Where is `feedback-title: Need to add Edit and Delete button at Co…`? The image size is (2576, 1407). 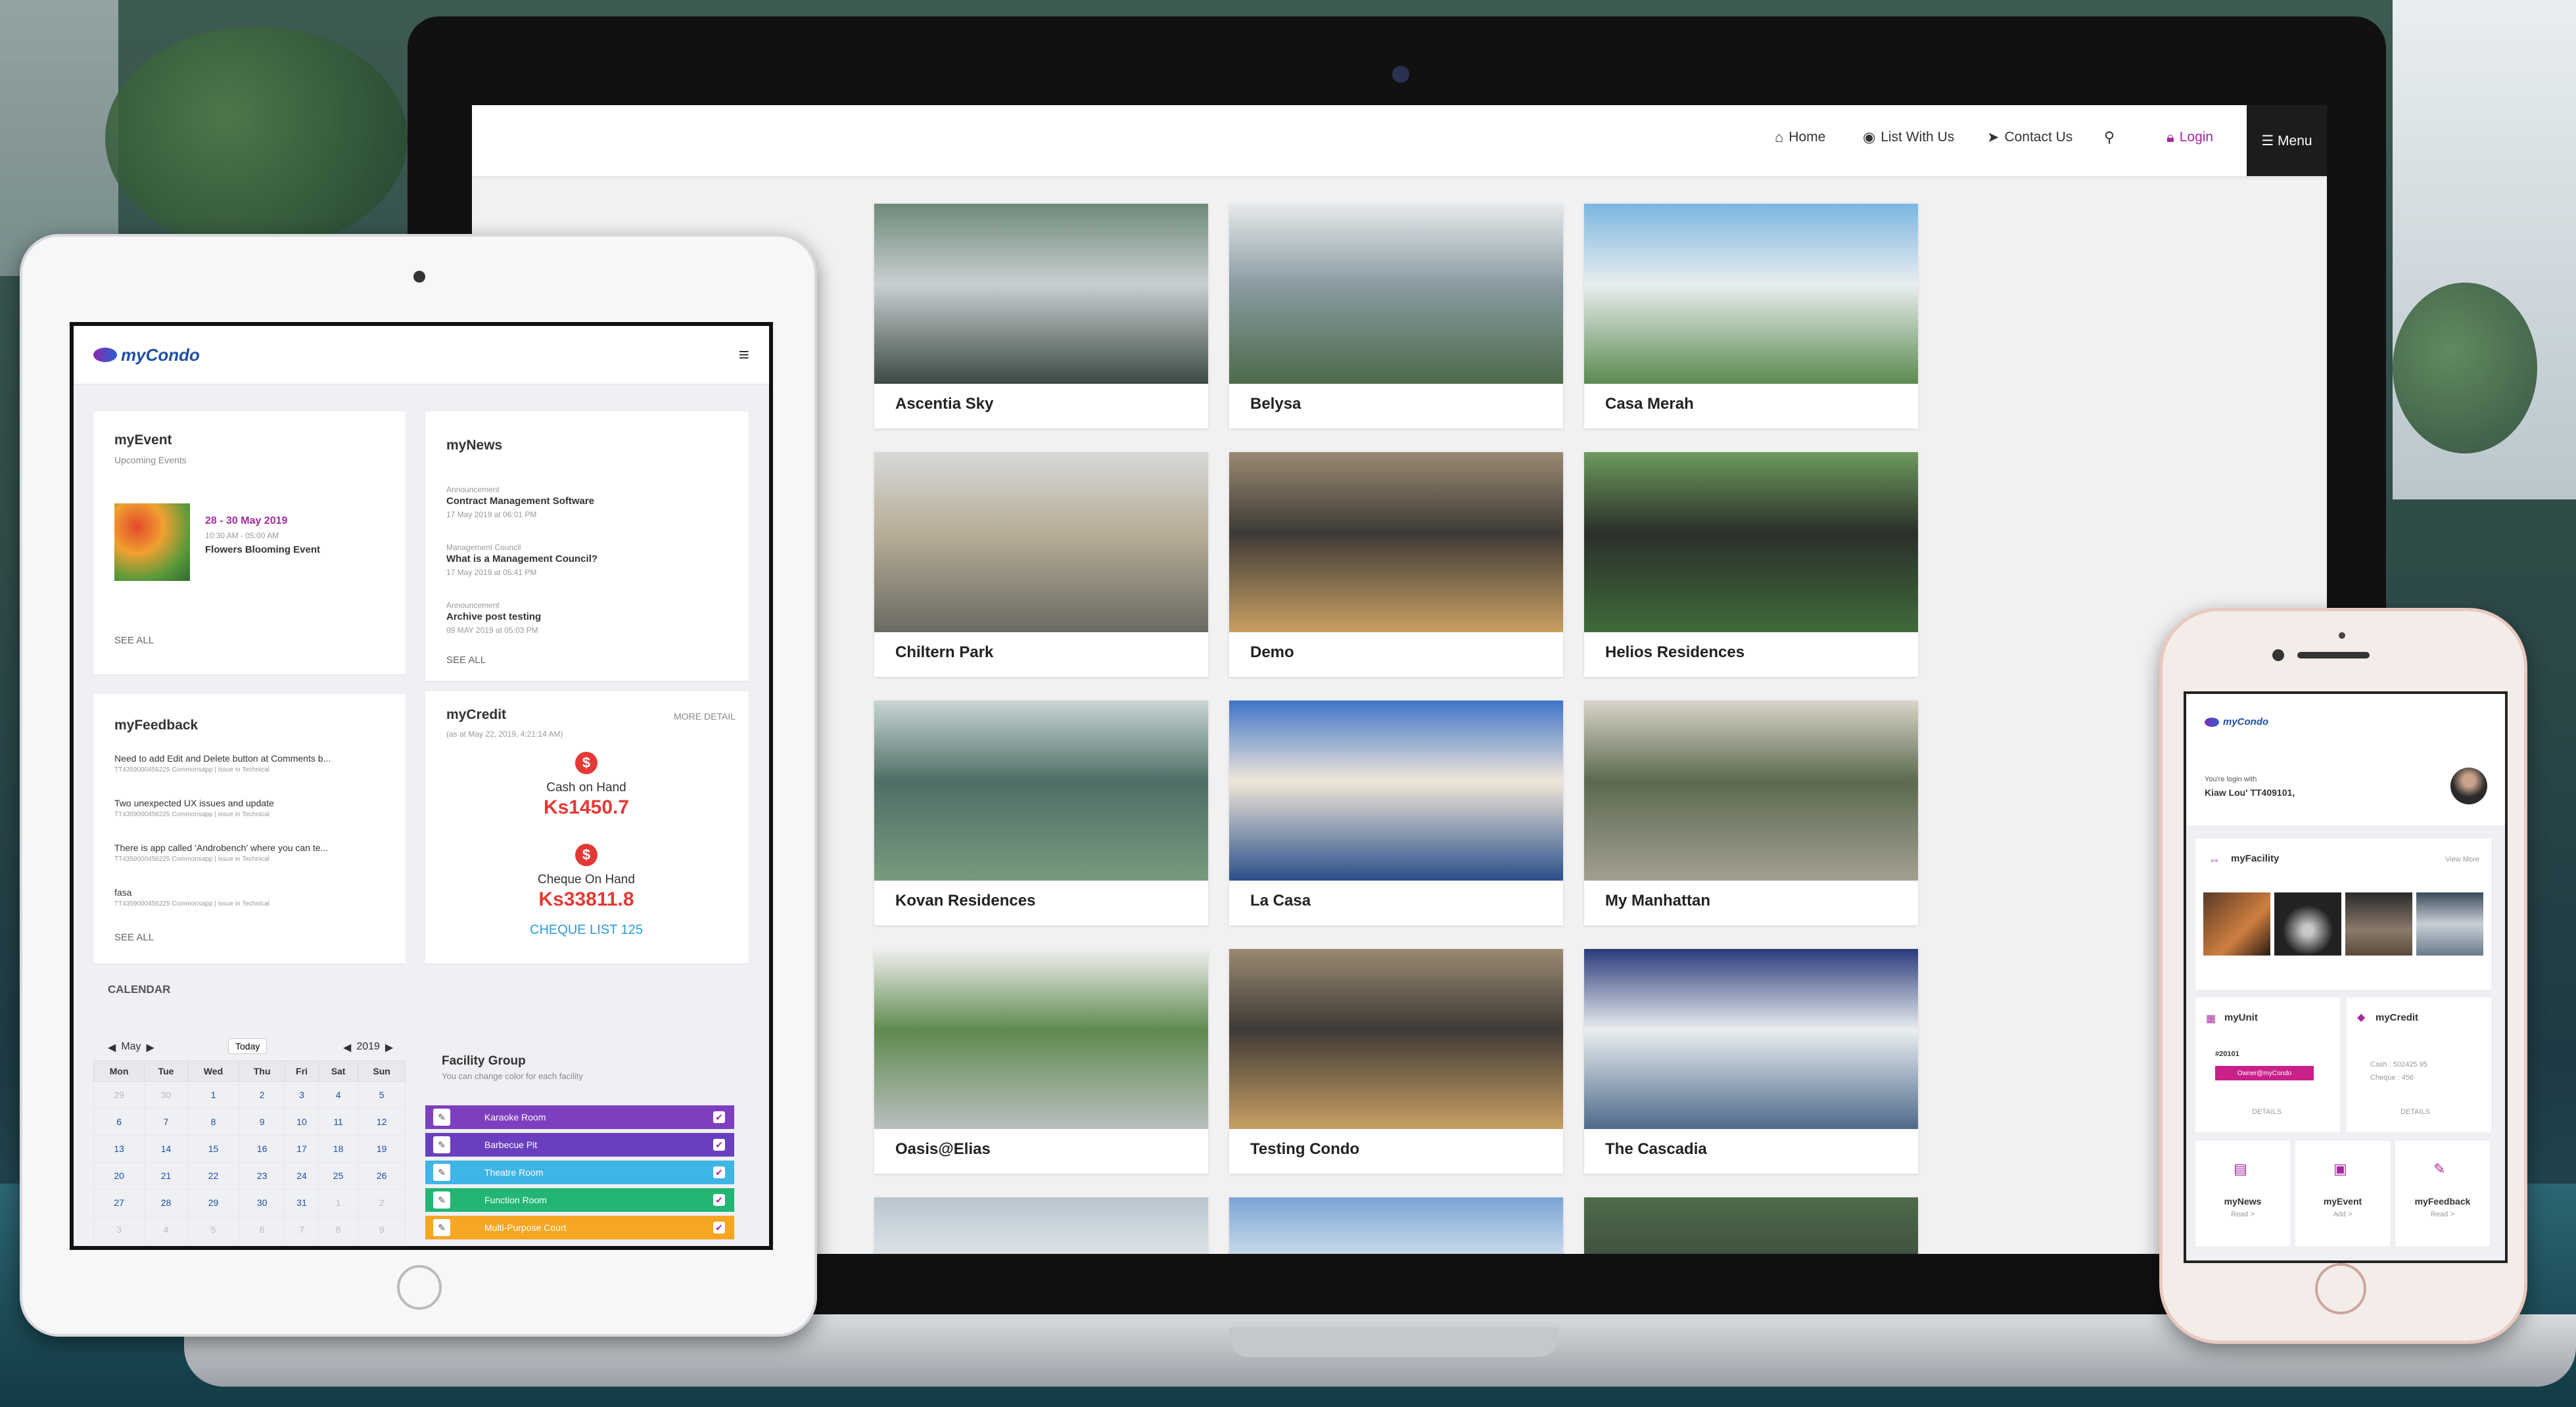
feedback-title: Need to add Edit and Delete button at Co… is located at coordinates (222, 758).